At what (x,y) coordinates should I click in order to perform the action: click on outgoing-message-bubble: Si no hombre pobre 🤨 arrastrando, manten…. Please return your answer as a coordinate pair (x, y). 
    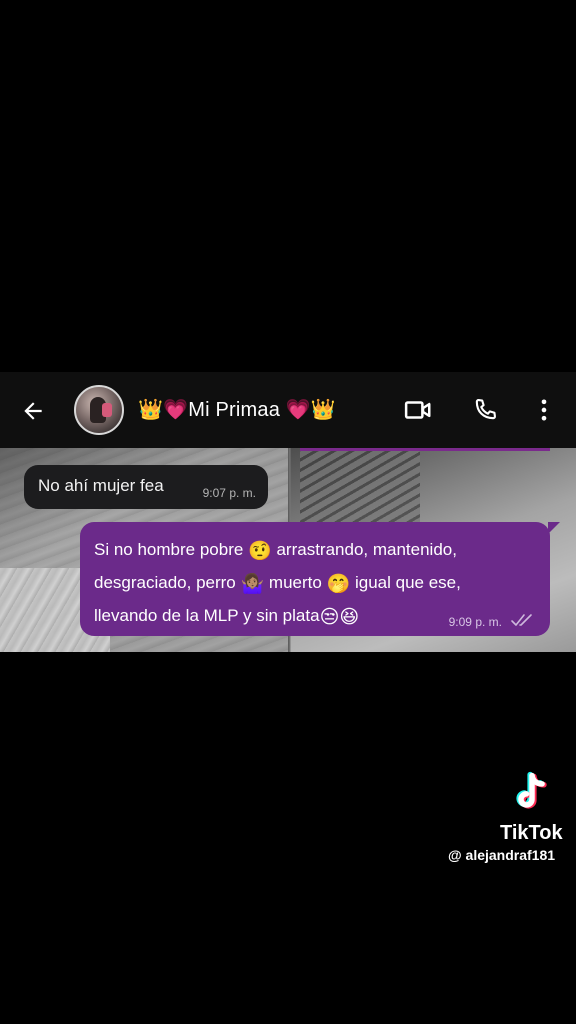
    Looking at the image, I should click on (320, 579).